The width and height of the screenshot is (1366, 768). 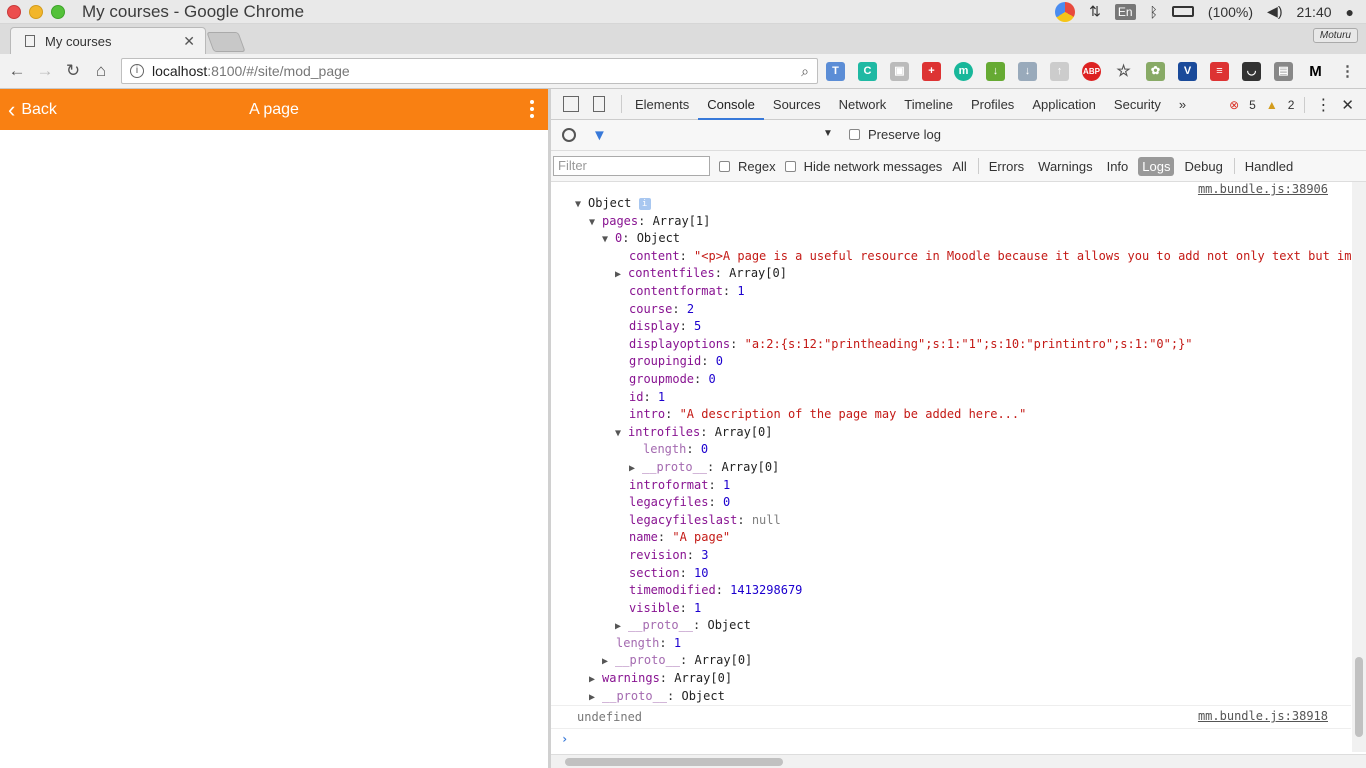 I want to click on tree-row: legacyfiles: 0, so click(x=679, y=502).